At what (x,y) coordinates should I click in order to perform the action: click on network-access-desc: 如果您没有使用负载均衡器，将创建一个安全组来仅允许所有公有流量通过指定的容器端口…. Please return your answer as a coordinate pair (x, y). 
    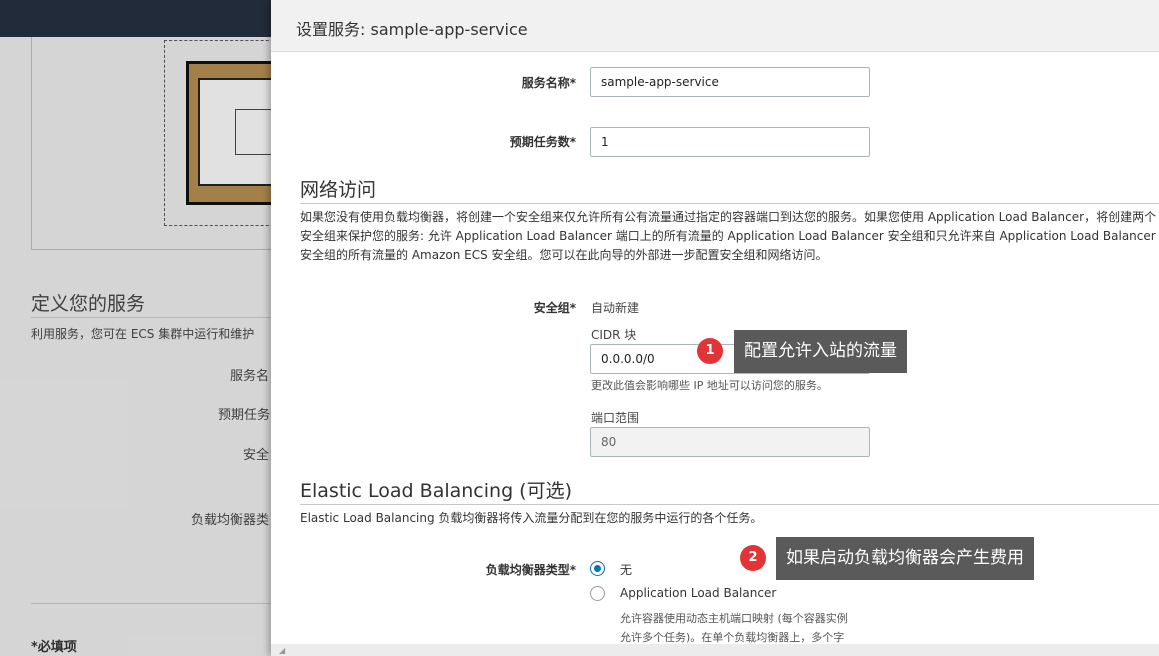
    Looking at the image, I should click on (728, 236).